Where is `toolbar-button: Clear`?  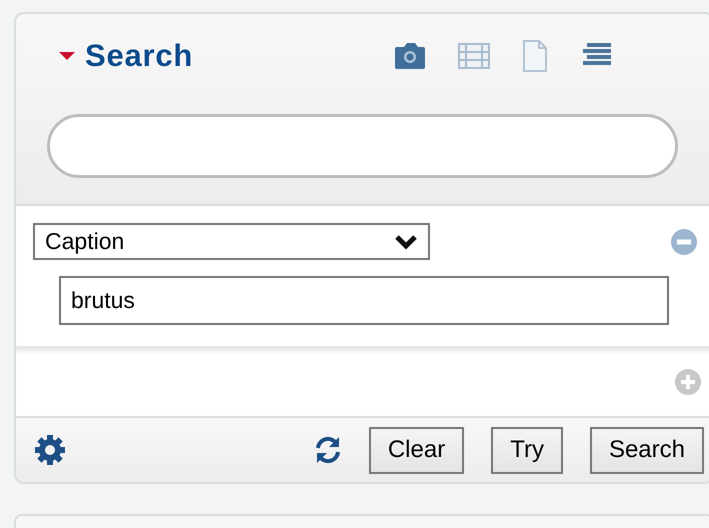 toolbar-button: Clear is located at coordinates (416, 450).